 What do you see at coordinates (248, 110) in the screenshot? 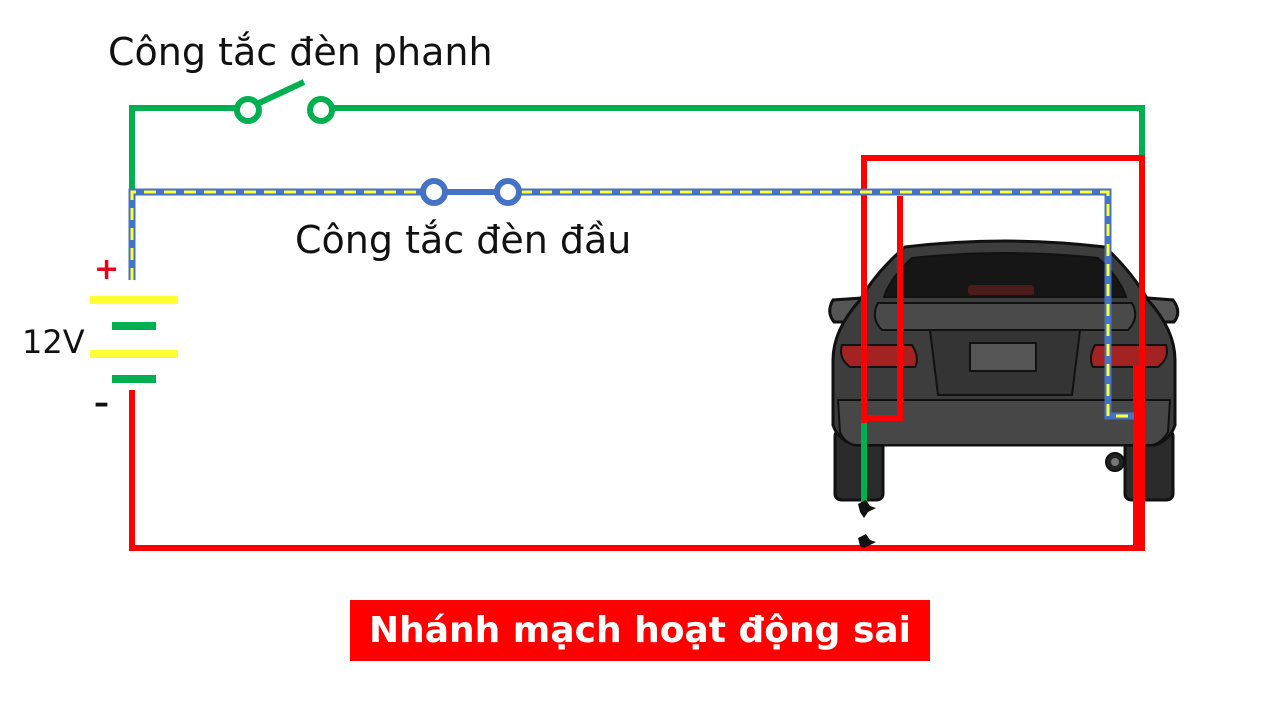
I see `switch-open-icon` at bounding box center [248, 110].